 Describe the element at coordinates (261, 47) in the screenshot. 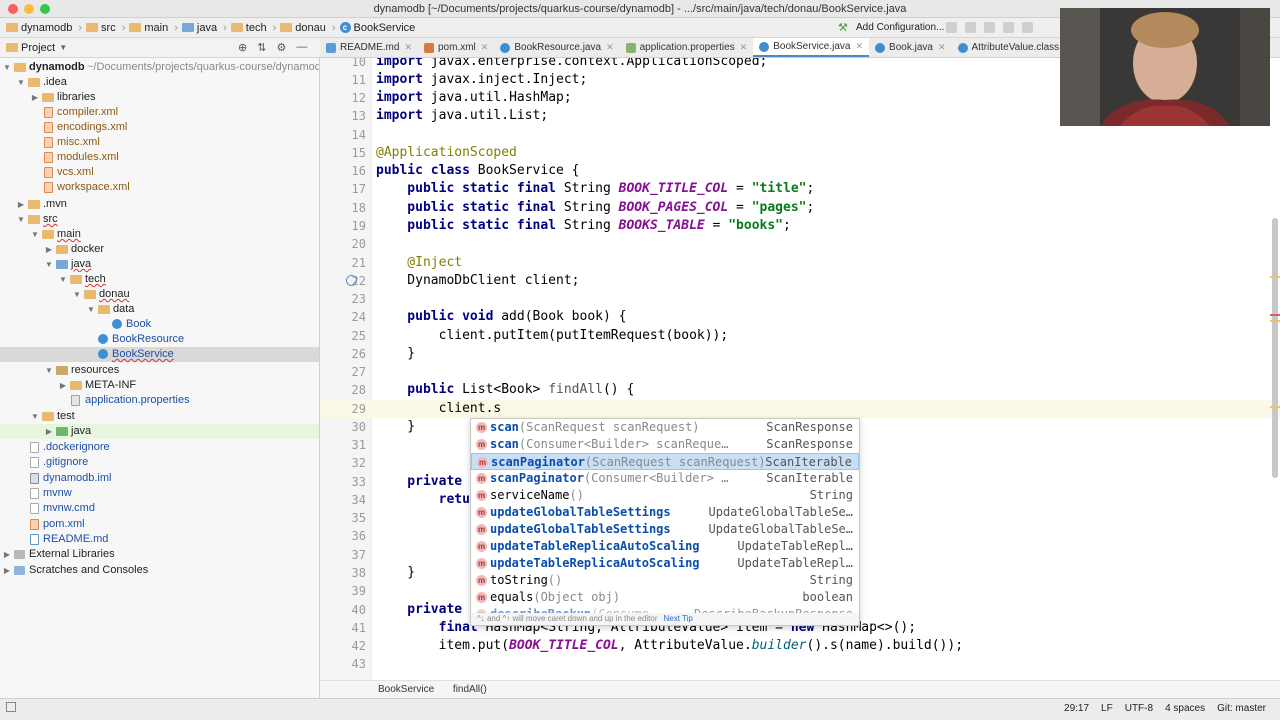

I see `collapse-icon: ⇅` at that location.